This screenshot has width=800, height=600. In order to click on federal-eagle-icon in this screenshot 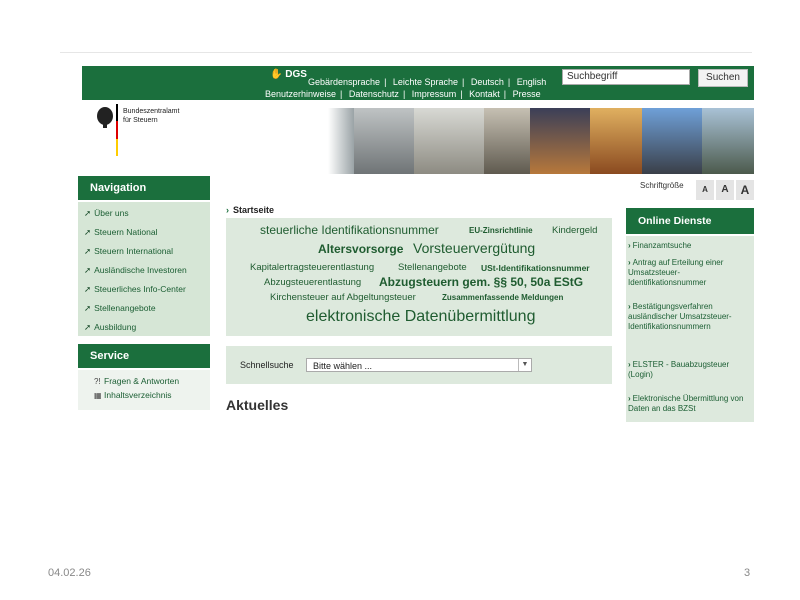, I will do `click(105, 117)`.